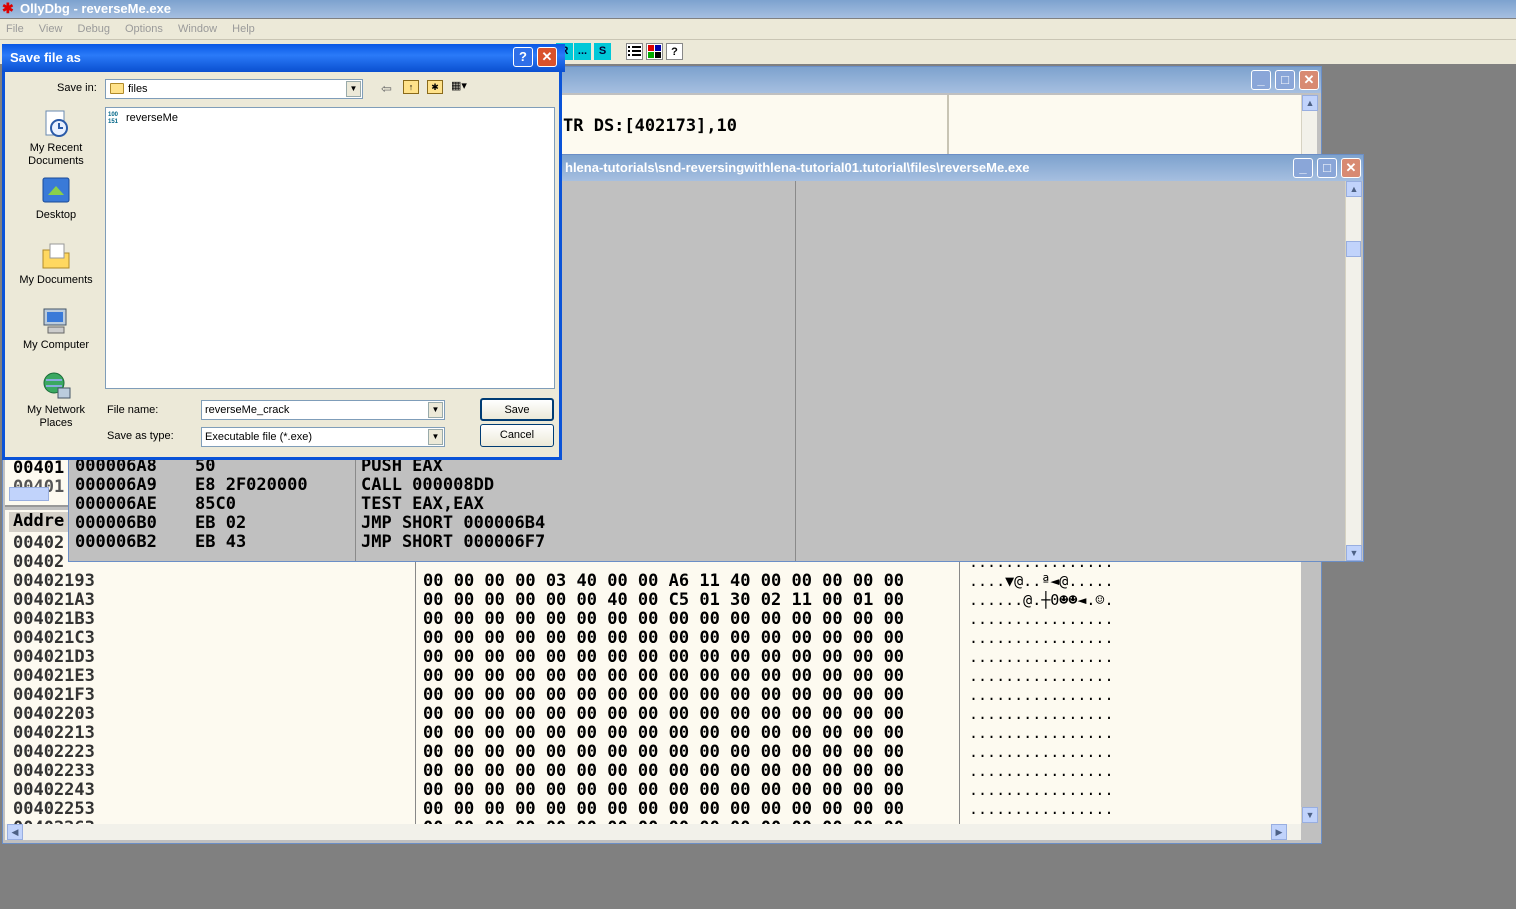 This screenshot has height=909, width=1516. I want to click on save-as-type-select: Executable file (*.exe) ▼, so click(323, 437).